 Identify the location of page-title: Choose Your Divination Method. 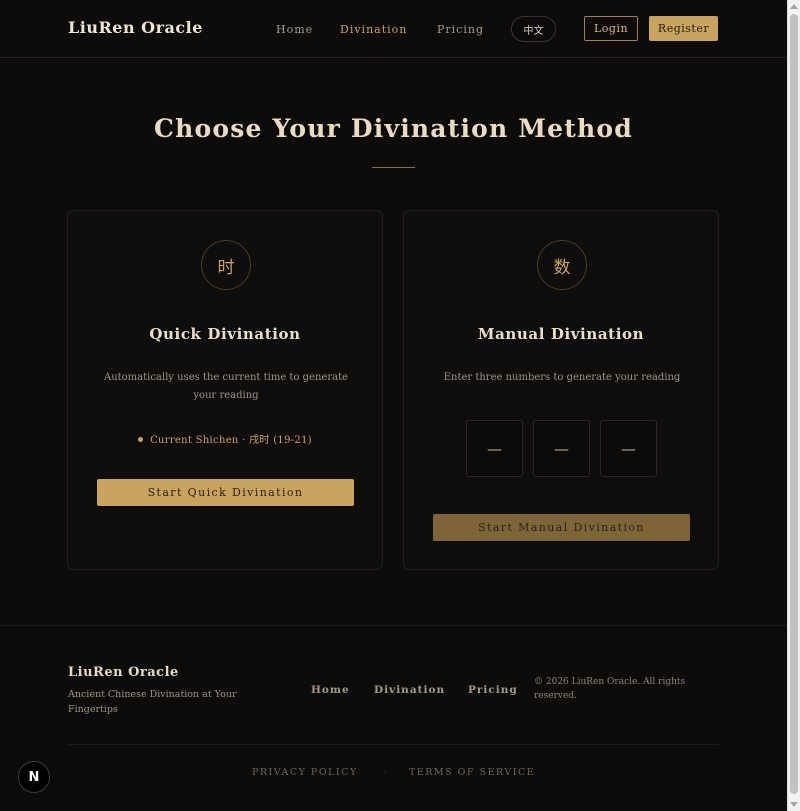
(393, 128).